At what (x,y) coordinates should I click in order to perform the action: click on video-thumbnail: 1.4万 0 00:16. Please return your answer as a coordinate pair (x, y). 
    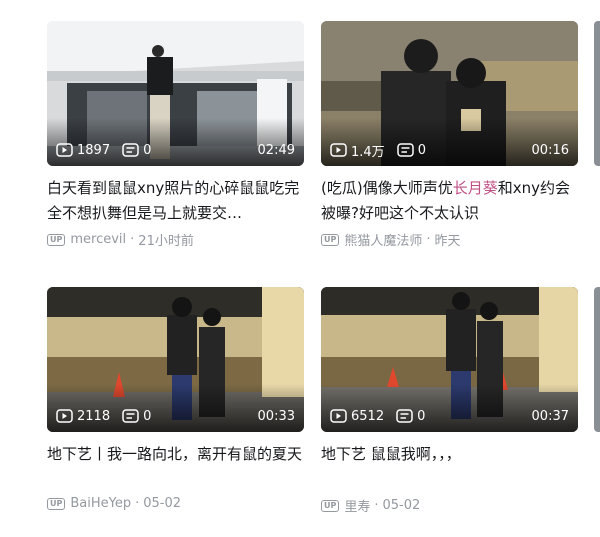
    Looking at the image, I should click on (449, 93).